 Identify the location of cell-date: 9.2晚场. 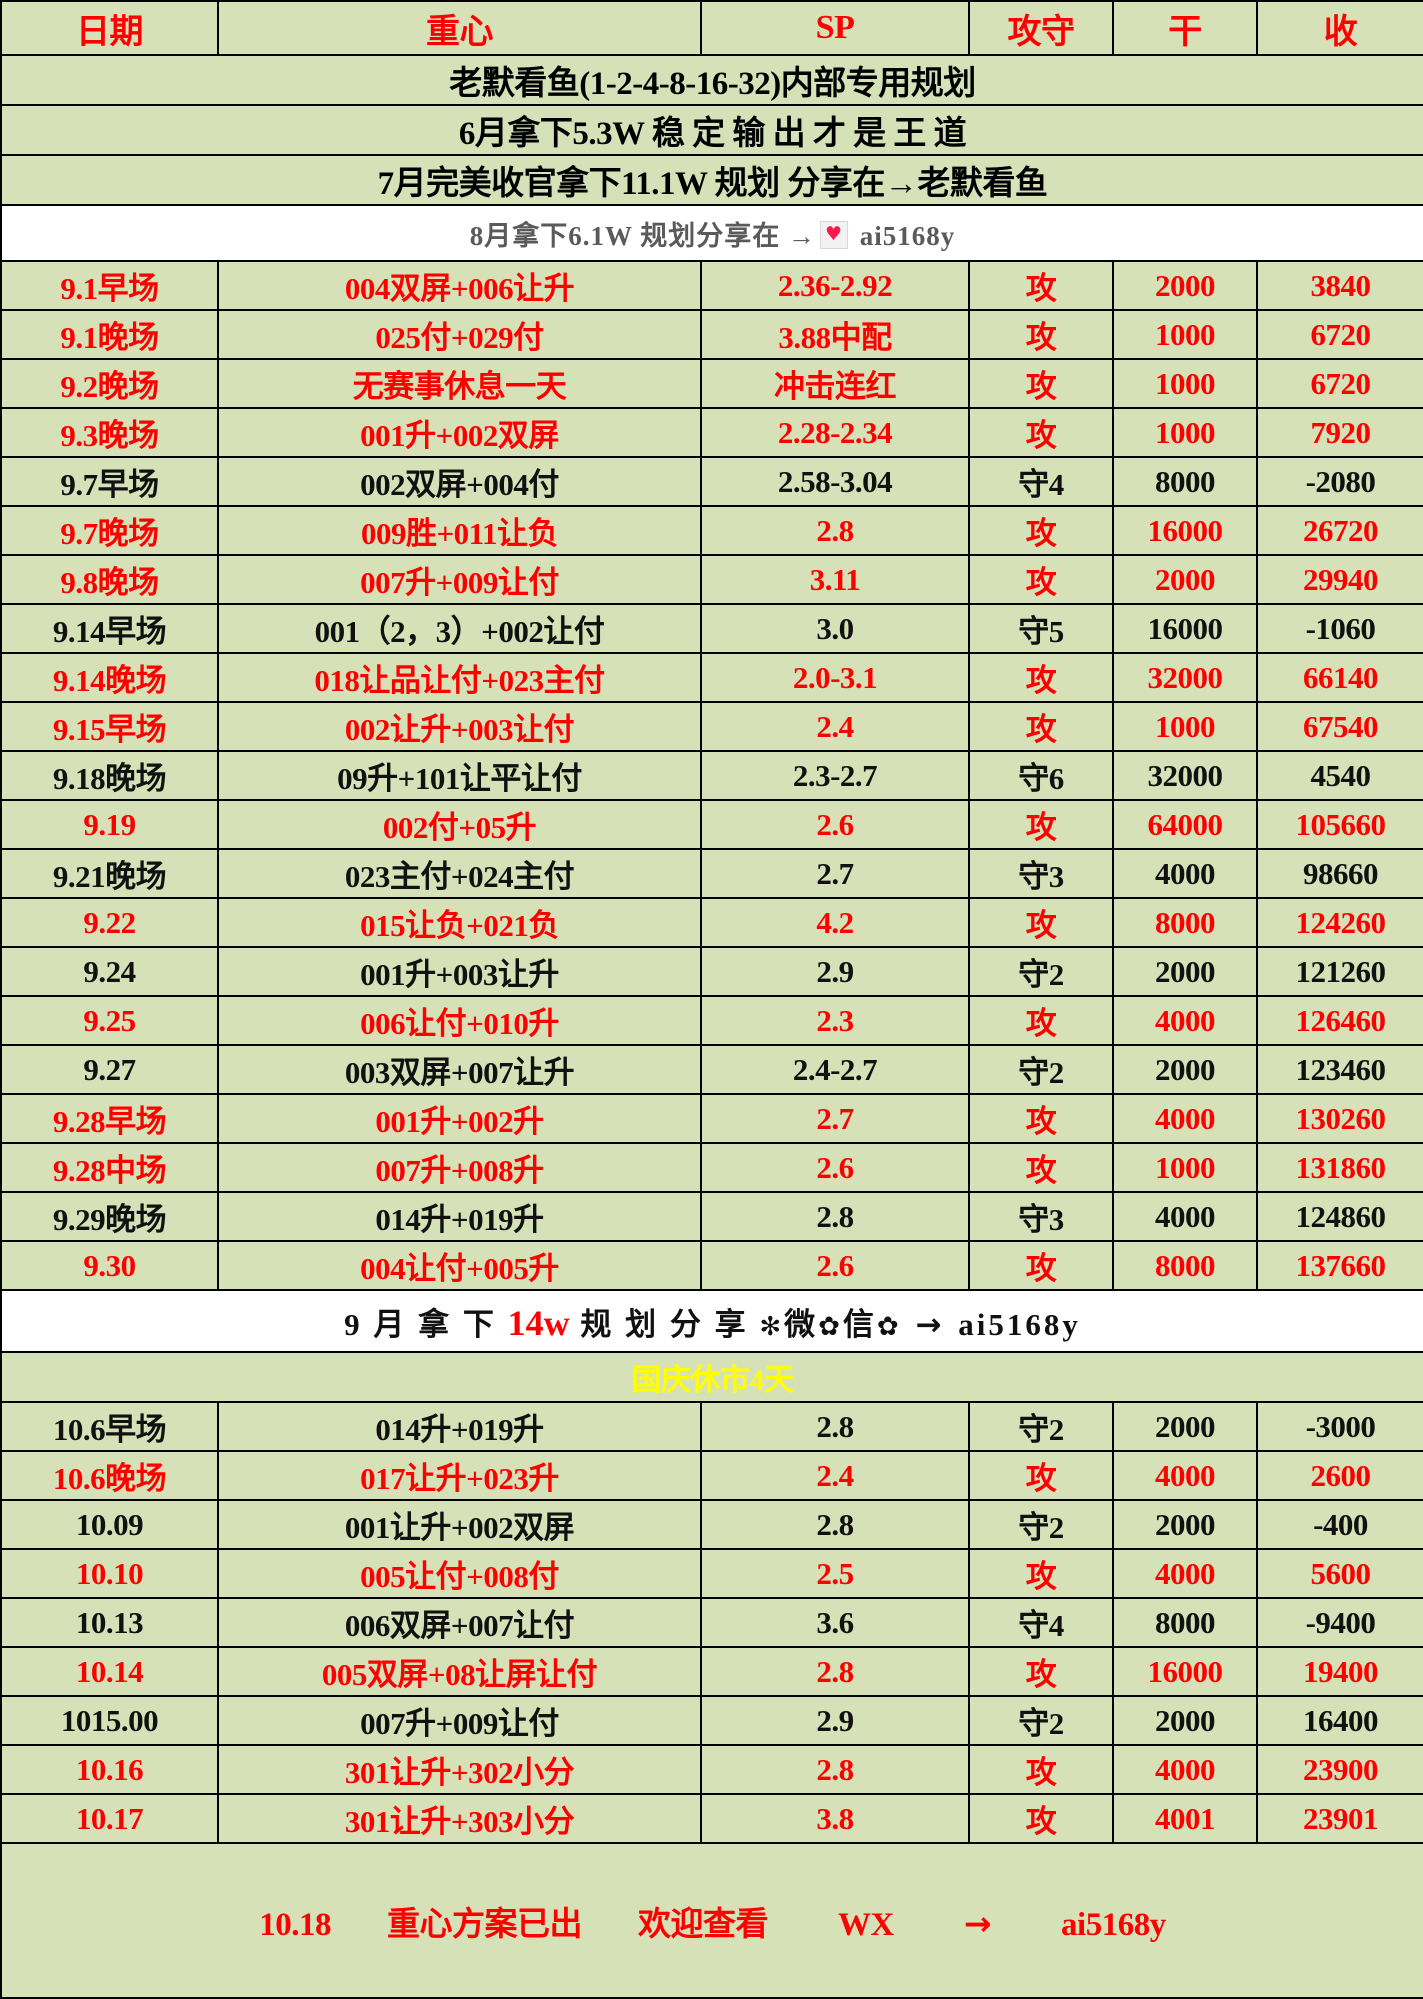
(109, 383).